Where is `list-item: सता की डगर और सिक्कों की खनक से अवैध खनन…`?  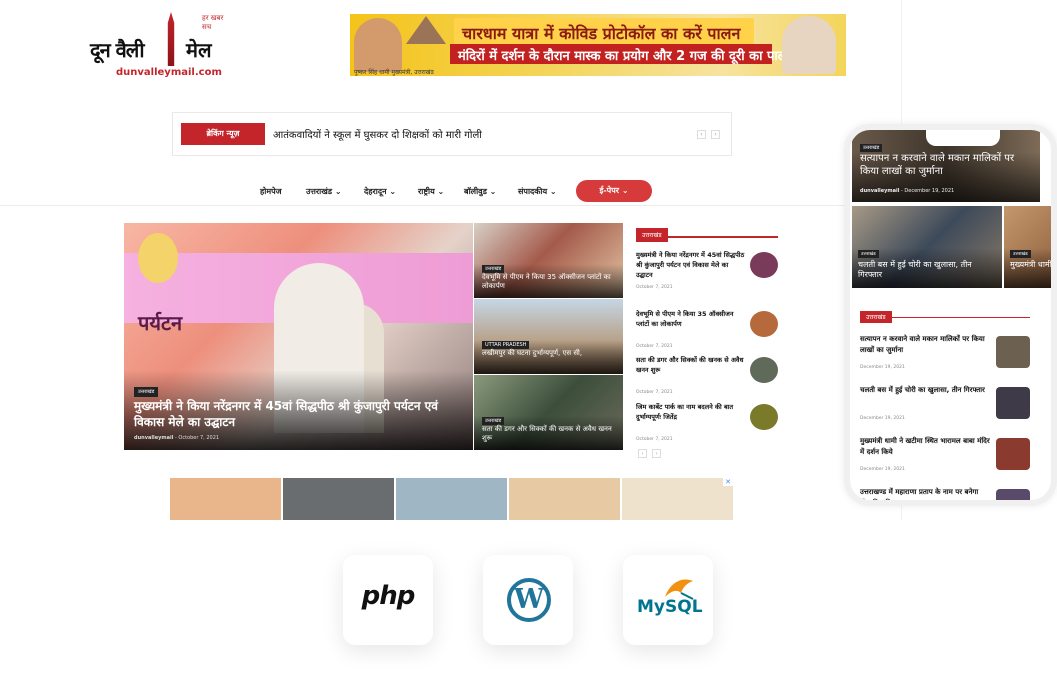
list-item: सता की डगर और सिक्कों की खनक से अवैध खनन… is located at coordinates (707, 378).